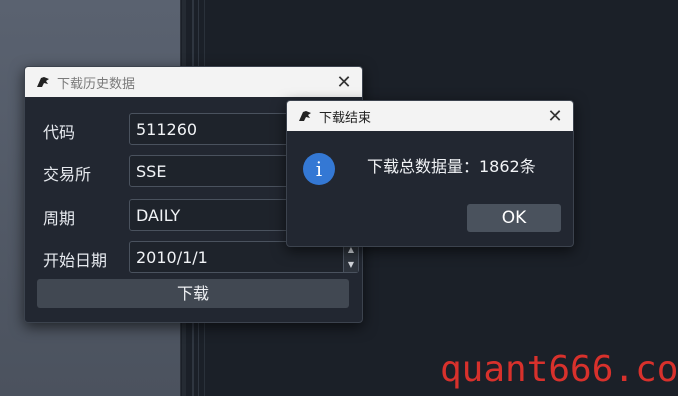 This screenshot has width=678, height=396. What do you see at coordinates (430, 116) in the screenshot?
I see `dialog-titlebar: 下载结束 ✕` at bounding box center [430, 116].